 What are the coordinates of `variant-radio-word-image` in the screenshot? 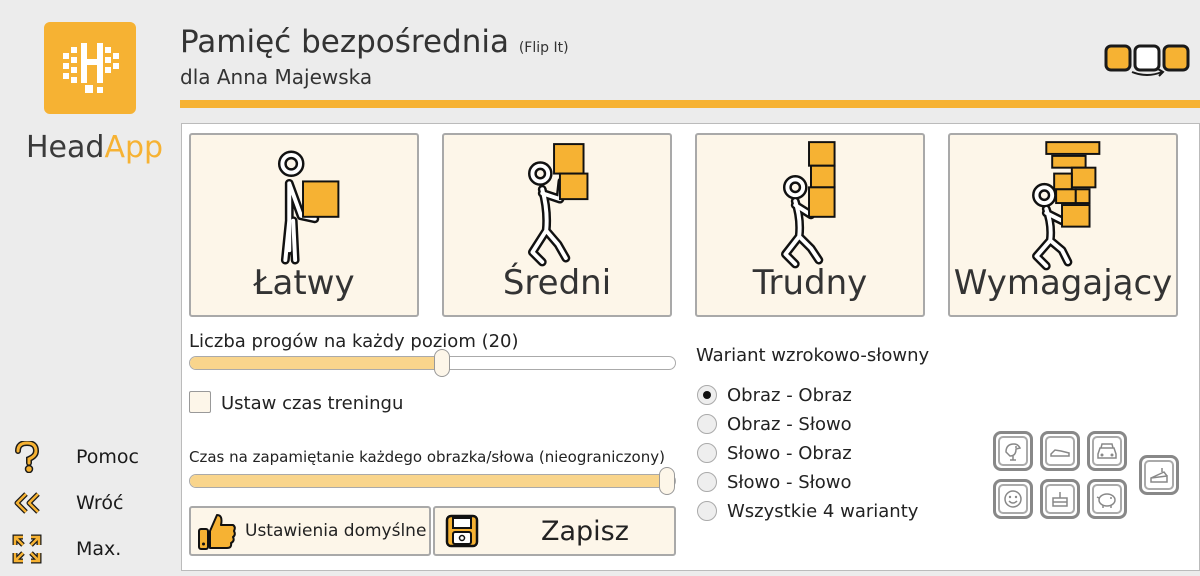 It's located at (707, 453).